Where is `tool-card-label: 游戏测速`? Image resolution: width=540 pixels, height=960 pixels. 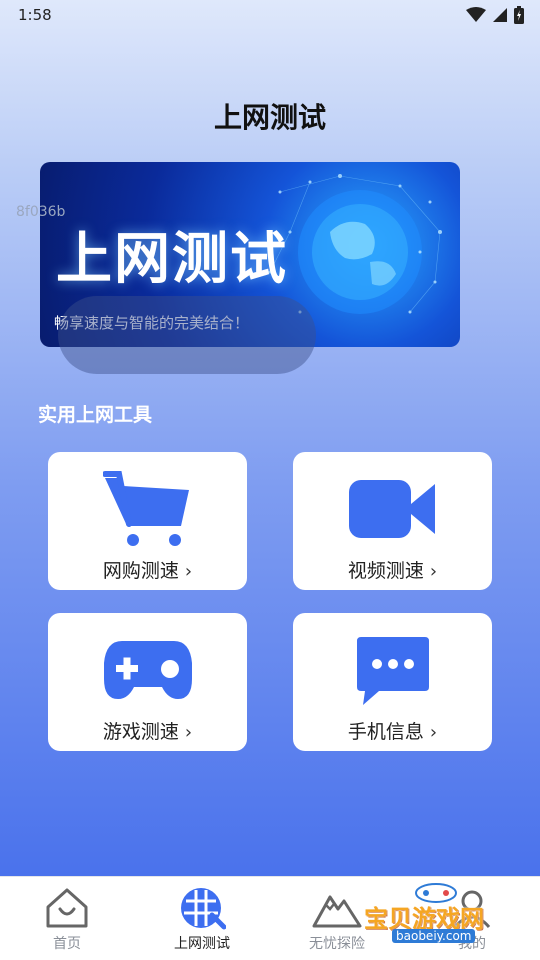
tool-card-label: 游戏测速 is located at coordinates (140, 732).